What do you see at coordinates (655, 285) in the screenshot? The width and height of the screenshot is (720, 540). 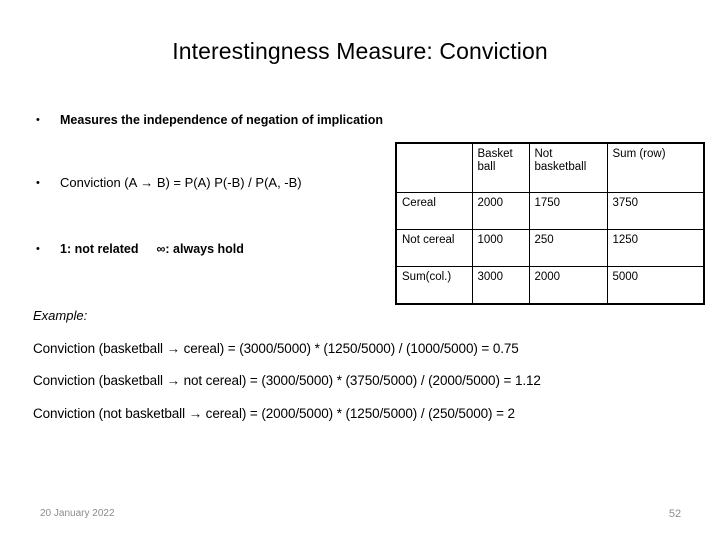 I see `cell-grand-total: 5000` at bounding box center [655, 285].